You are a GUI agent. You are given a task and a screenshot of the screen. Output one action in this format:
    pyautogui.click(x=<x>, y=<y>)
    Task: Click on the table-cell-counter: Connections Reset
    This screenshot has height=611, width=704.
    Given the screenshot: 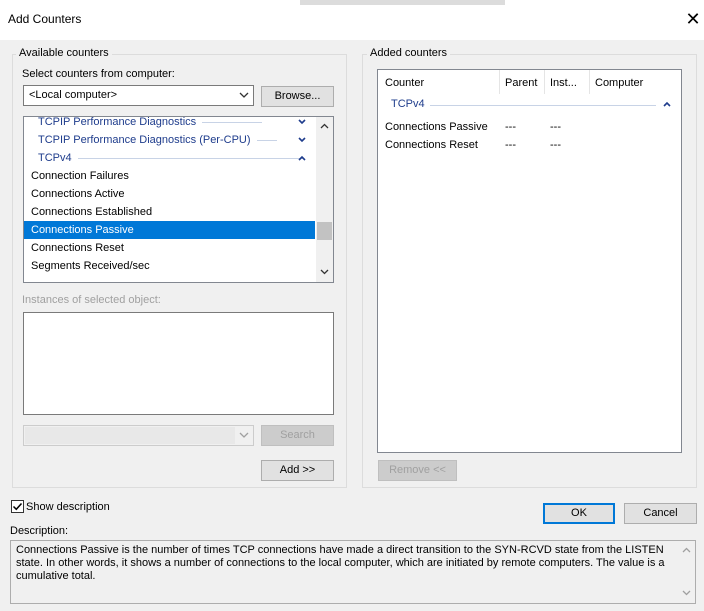 What is the action you would take?
    pyautogui.click(x=431, y=145)
    